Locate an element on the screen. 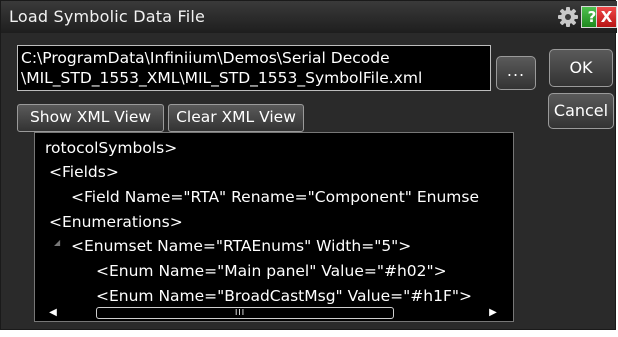  show-xml-view-button: Show XML View is located at coordinates (90, 118).